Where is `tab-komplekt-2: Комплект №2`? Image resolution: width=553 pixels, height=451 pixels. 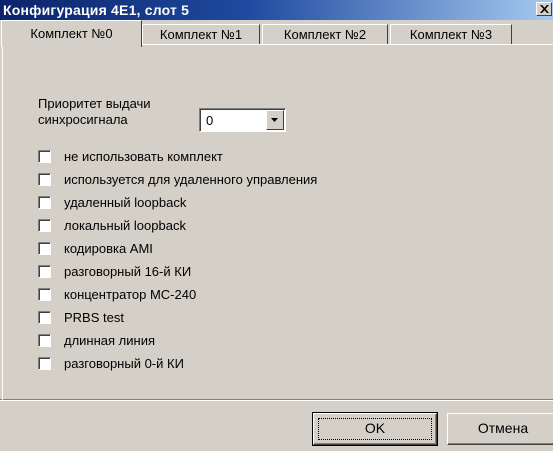 tab-komplekt-2: Комплект №2 is located at coordinates (325, 34).